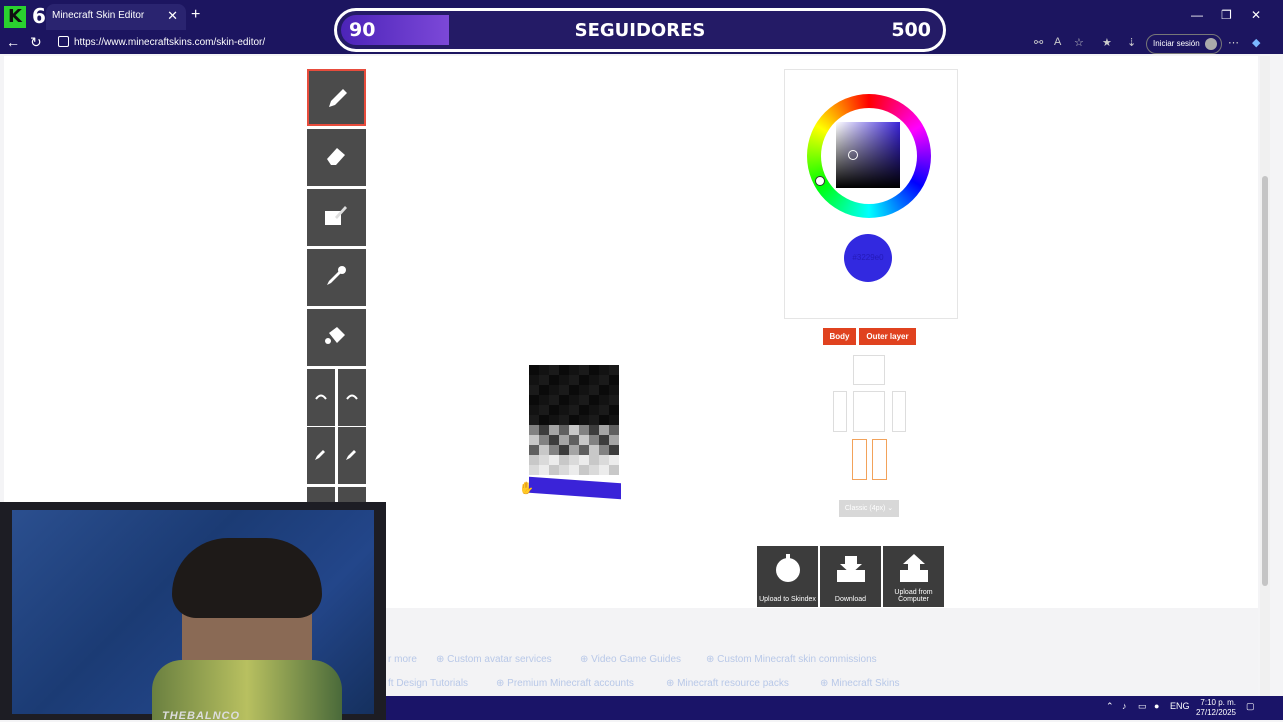  What do you see at coordinates (1131, 42) in the screenshot?
I see `download-icon: ⇣` at bounding box center [1131, 42].